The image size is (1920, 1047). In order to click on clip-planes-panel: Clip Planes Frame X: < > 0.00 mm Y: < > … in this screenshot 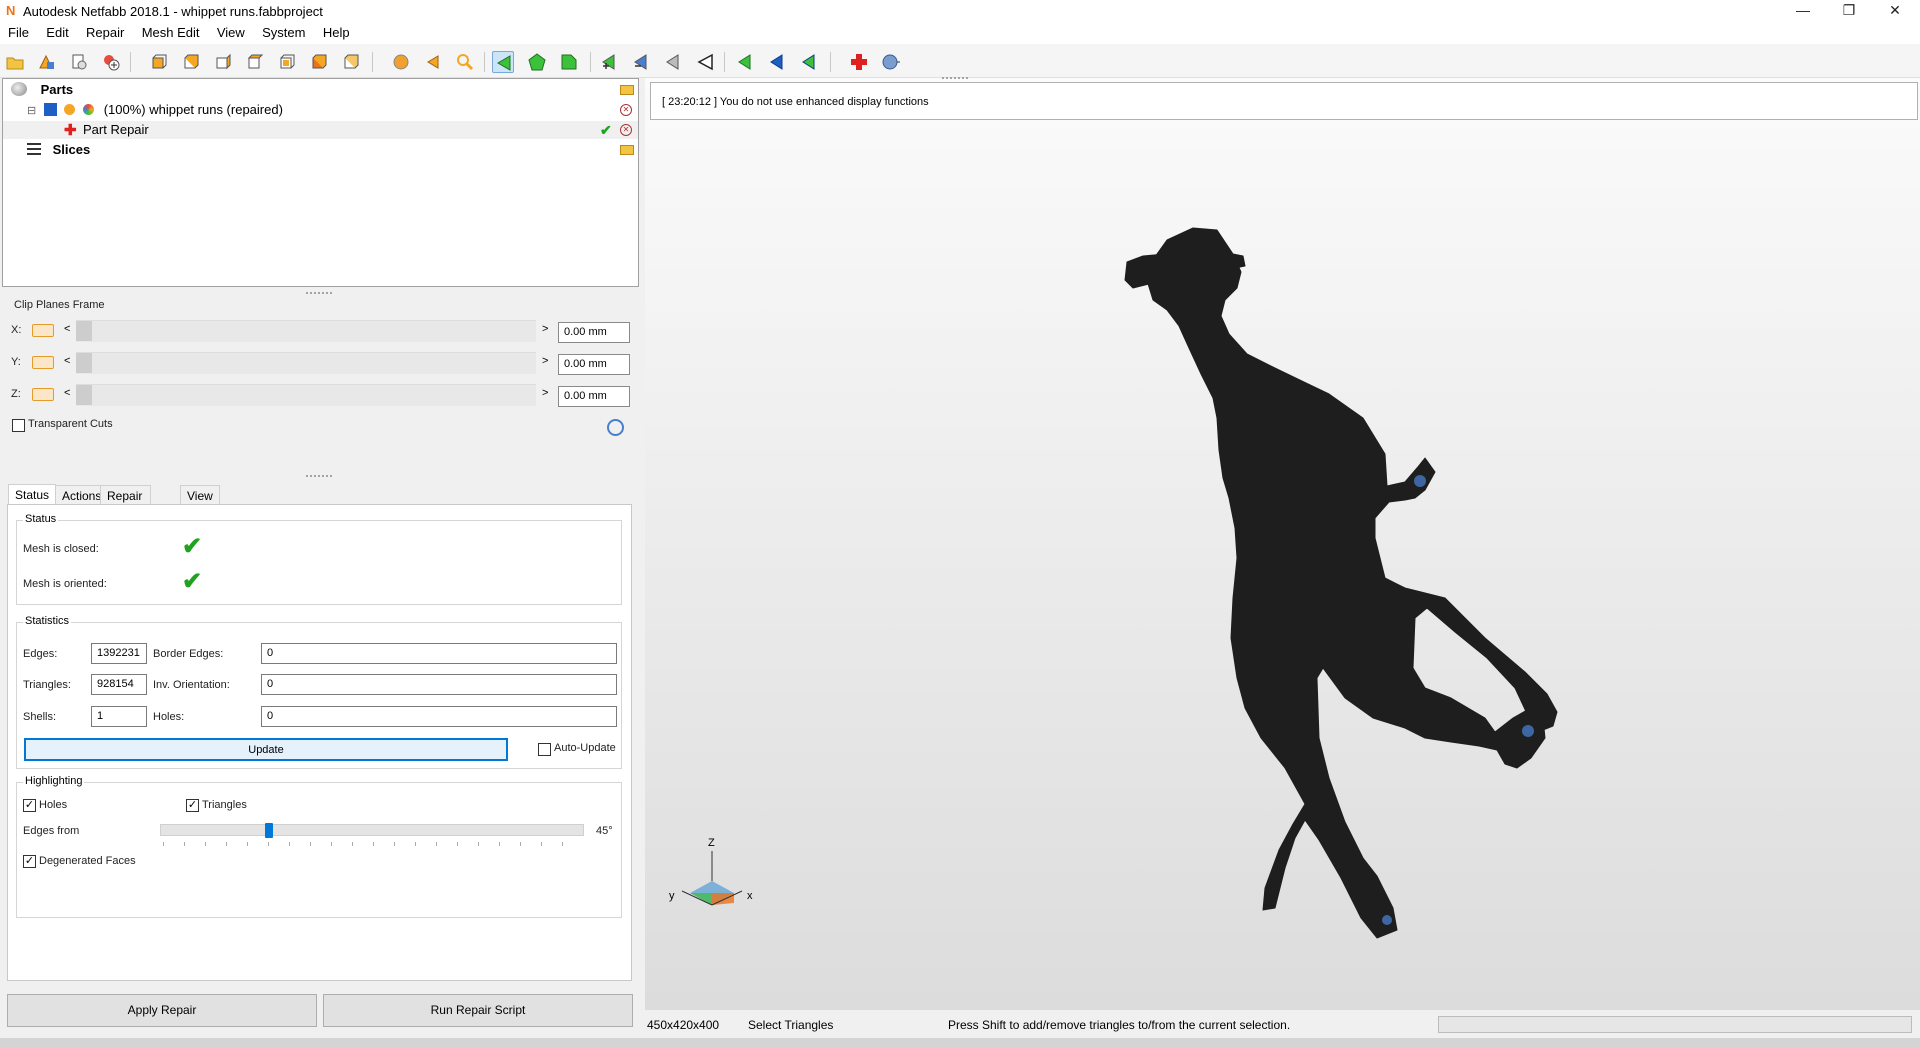, I will do `click(320, 384)`.